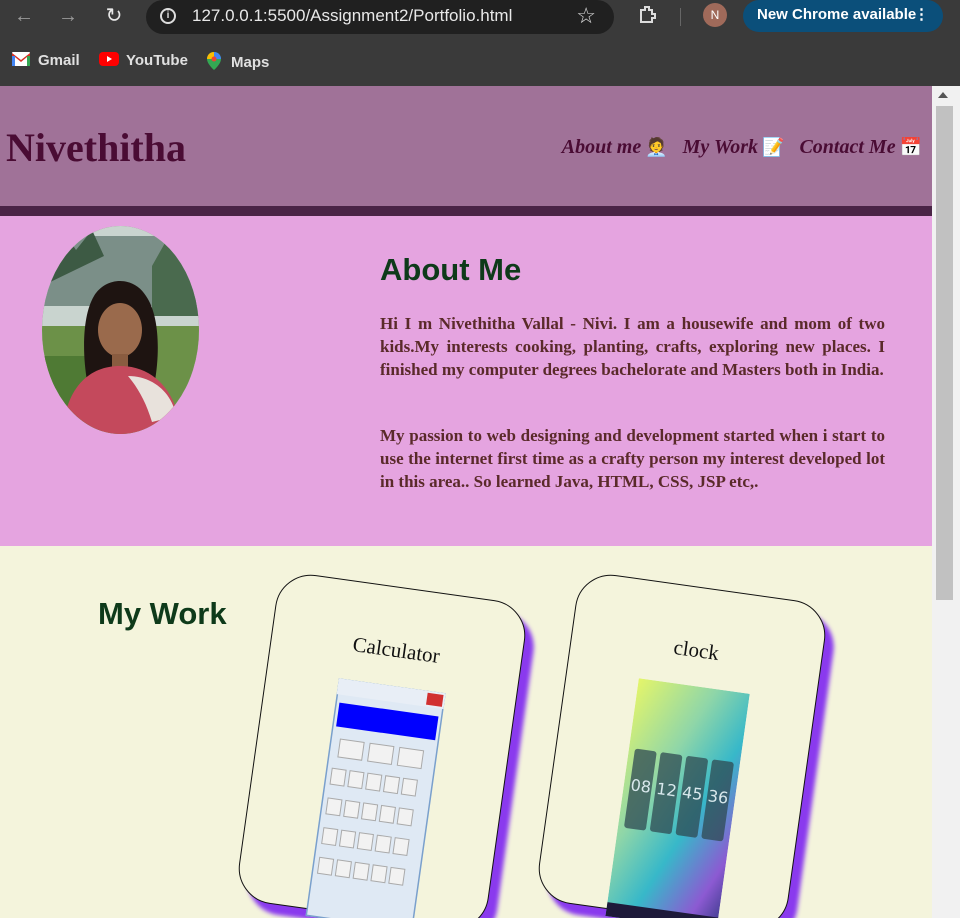  I want to click on extensions-icon, so click(648, 15).